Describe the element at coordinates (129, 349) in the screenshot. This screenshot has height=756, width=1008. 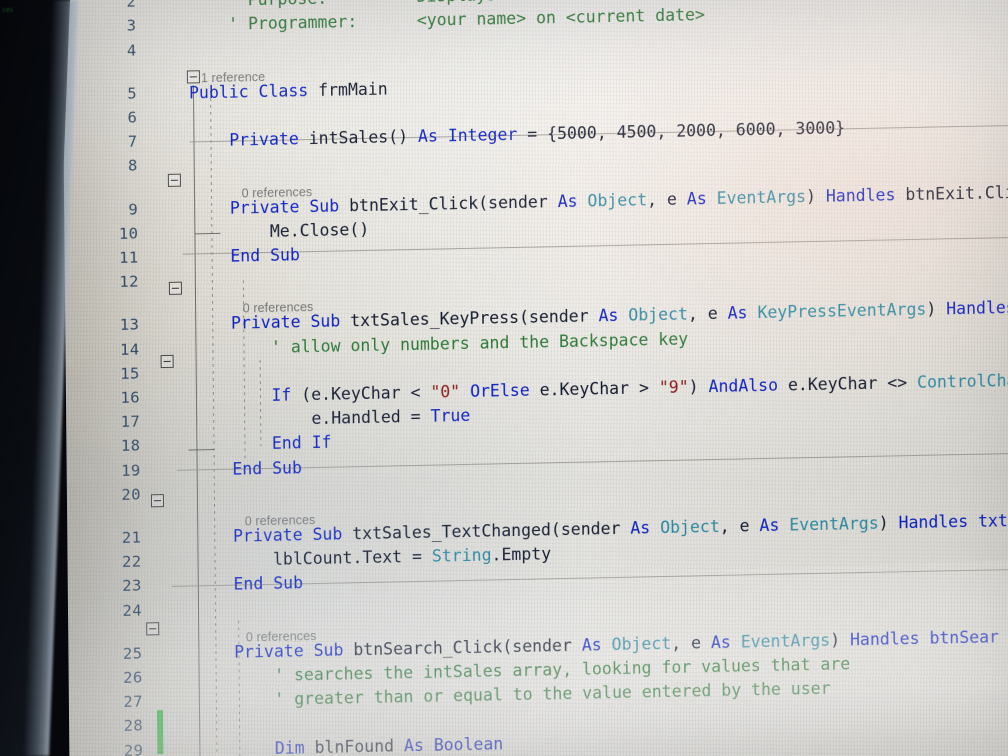
I see `line-number: 14` at that location.